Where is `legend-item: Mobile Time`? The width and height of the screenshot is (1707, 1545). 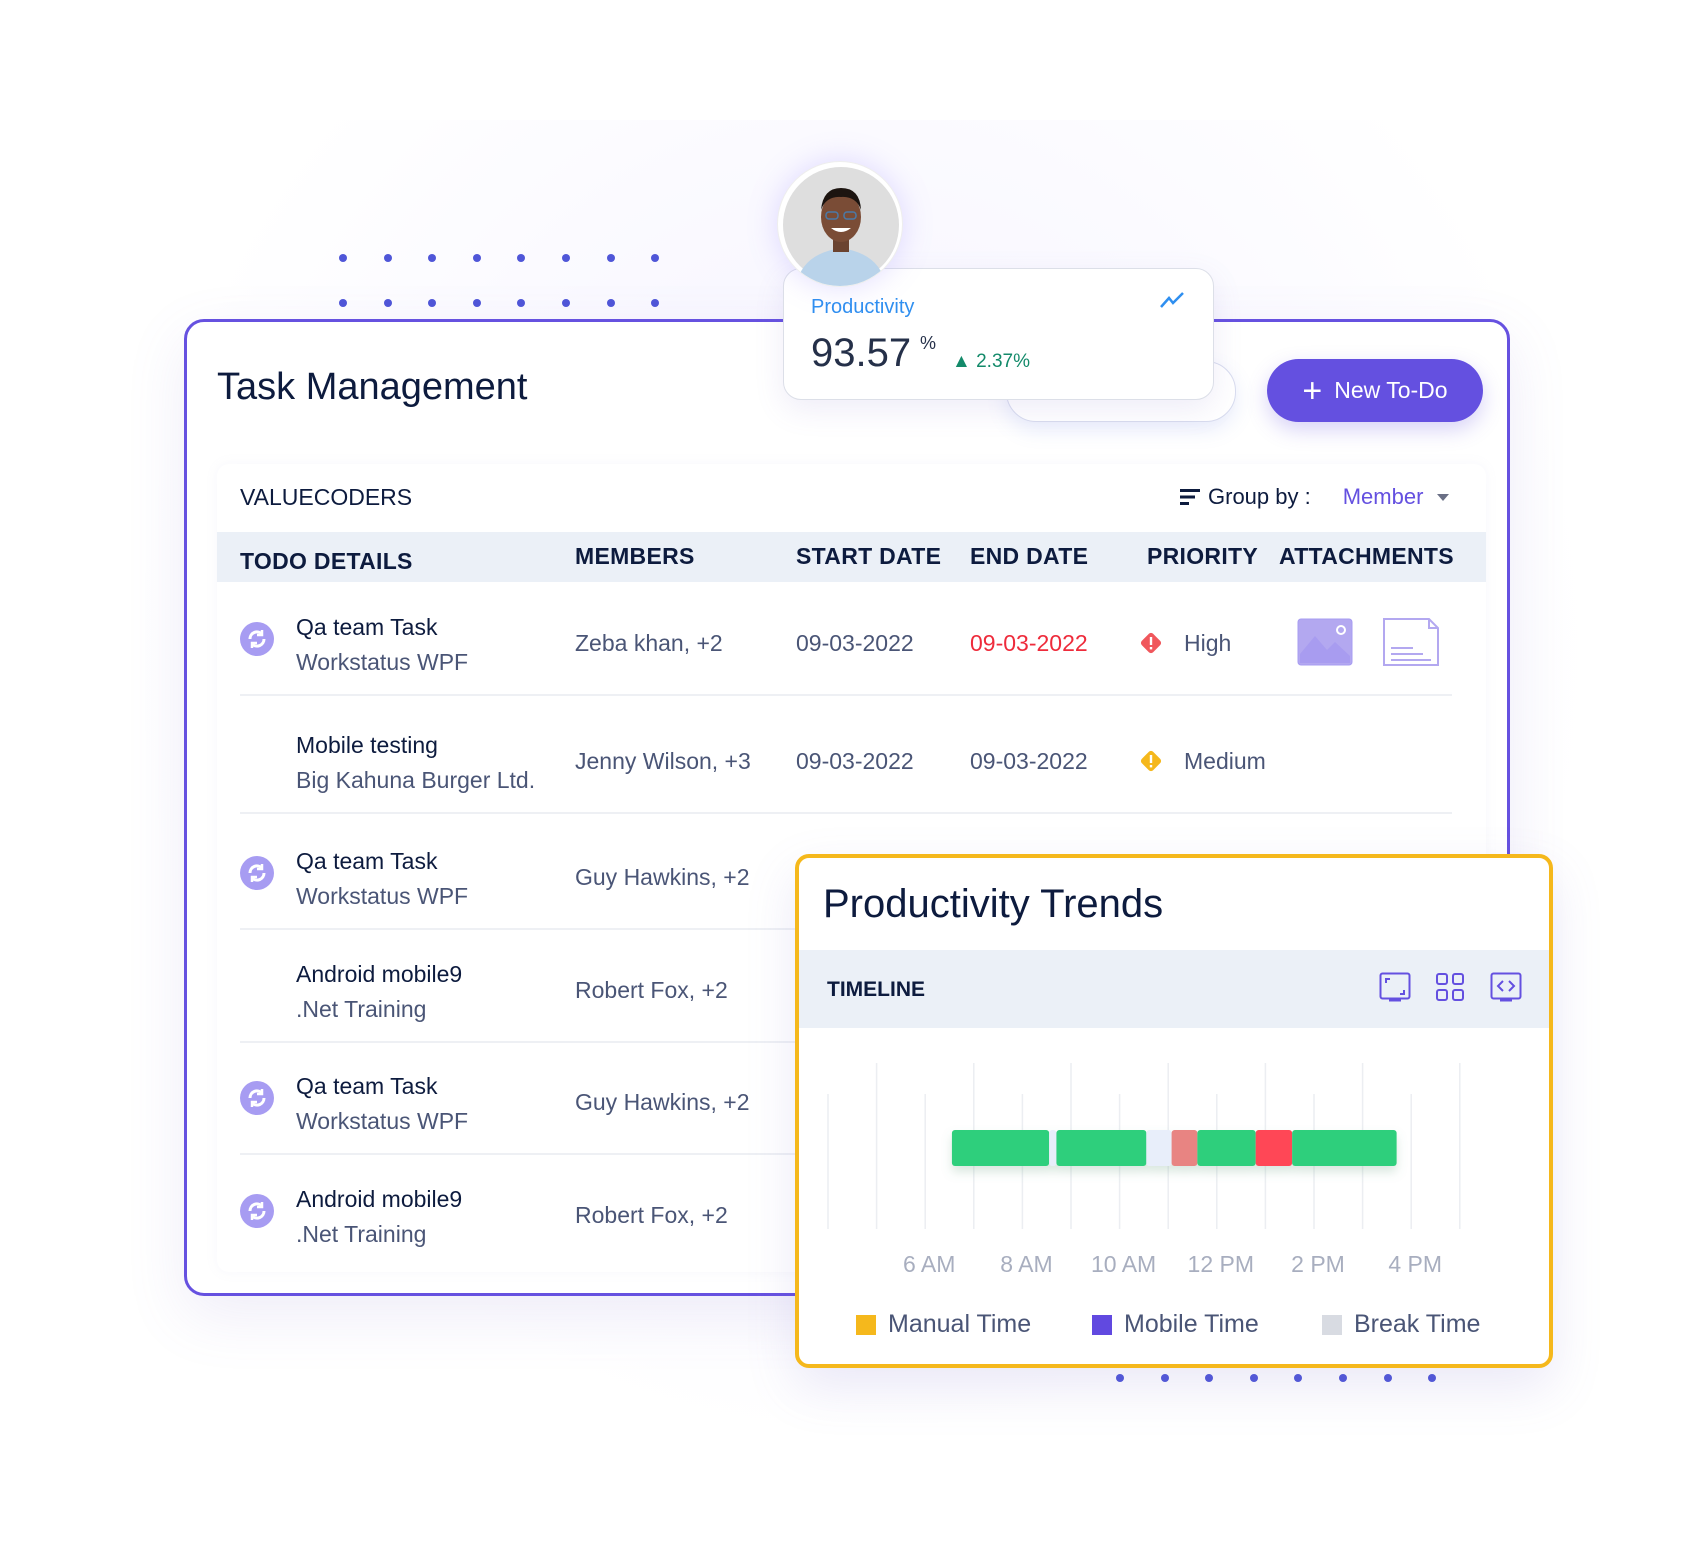
legend-item: Mobile Time is located at coordinates (1175, 1324).